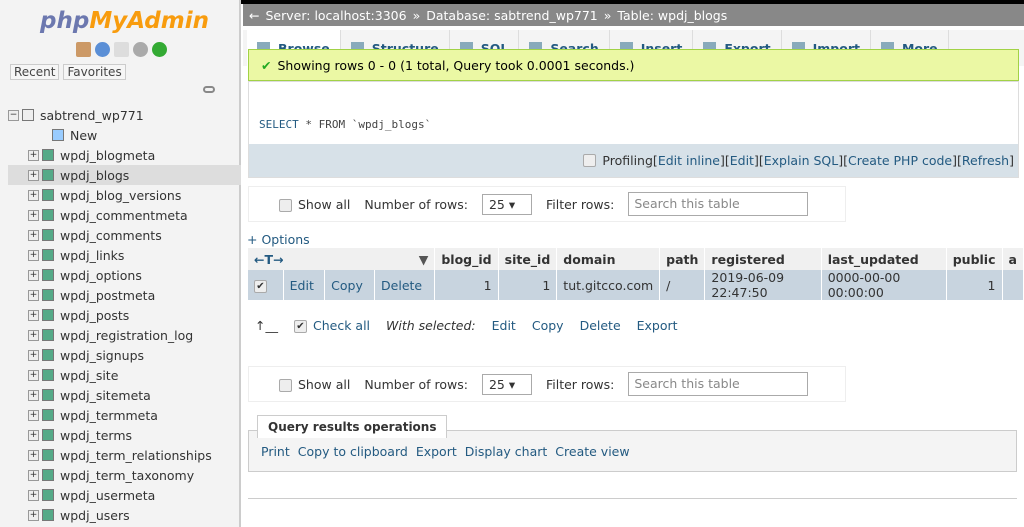 The width and height of the screenshot is (1024, 527). Describe the element at coordinates (1013, 259) in the screenshot. I see `column-header: a` at that location.